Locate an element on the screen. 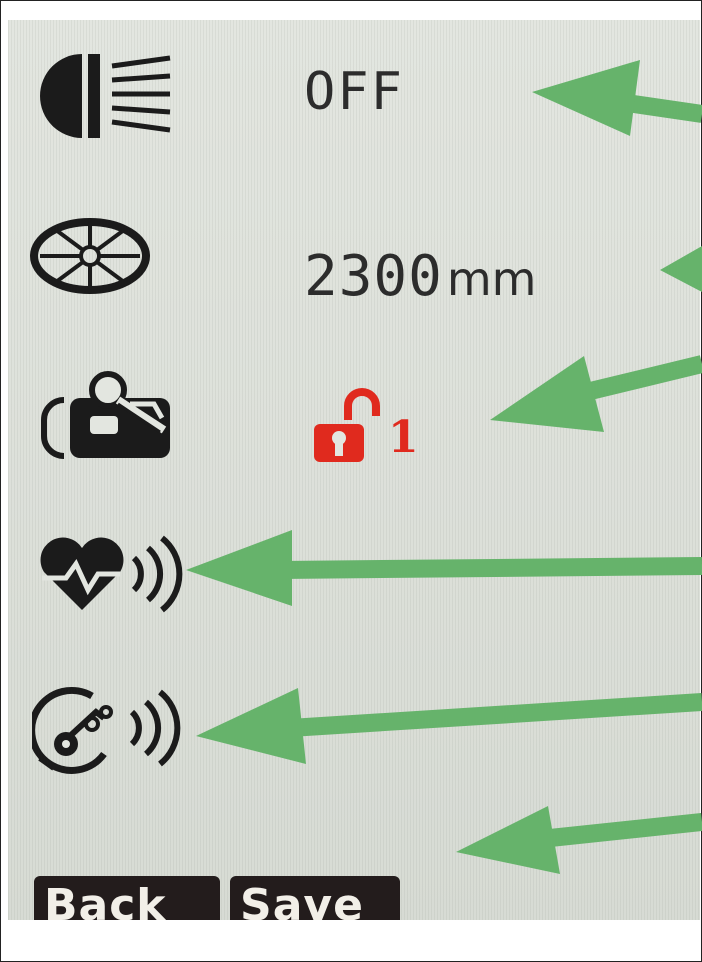 This screenshot has width=702, height=962. back-button: Back is located at coordinates (127, 898).